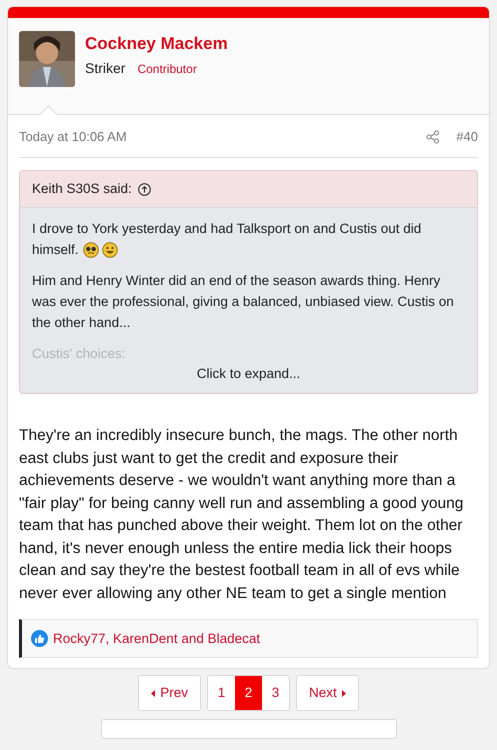 The image size is (497, 750). Describe the element at coordinates (39, 639) in the screenshot. I see `thumbs-up-icon` at that location.